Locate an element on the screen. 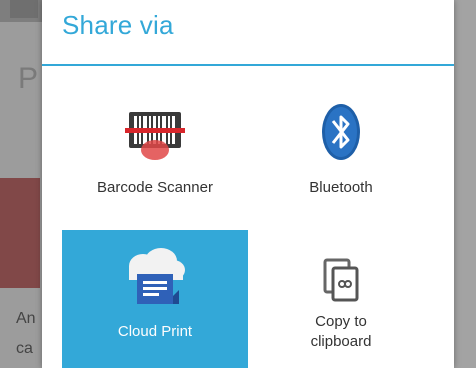 This screenshot has width=476, height=368. bluetooth-icon is located at coordinates (341, 132).